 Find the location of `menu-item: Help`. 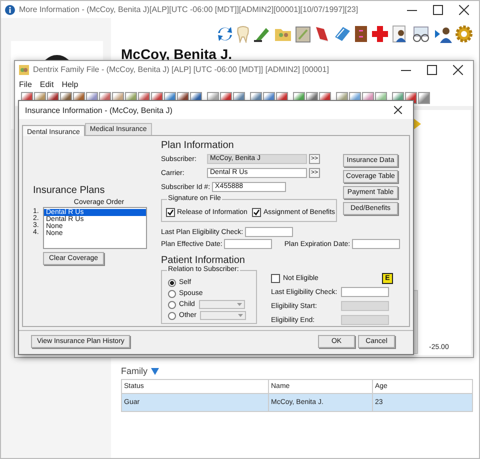

menu-item: Help is located at coordinates (70, 84).